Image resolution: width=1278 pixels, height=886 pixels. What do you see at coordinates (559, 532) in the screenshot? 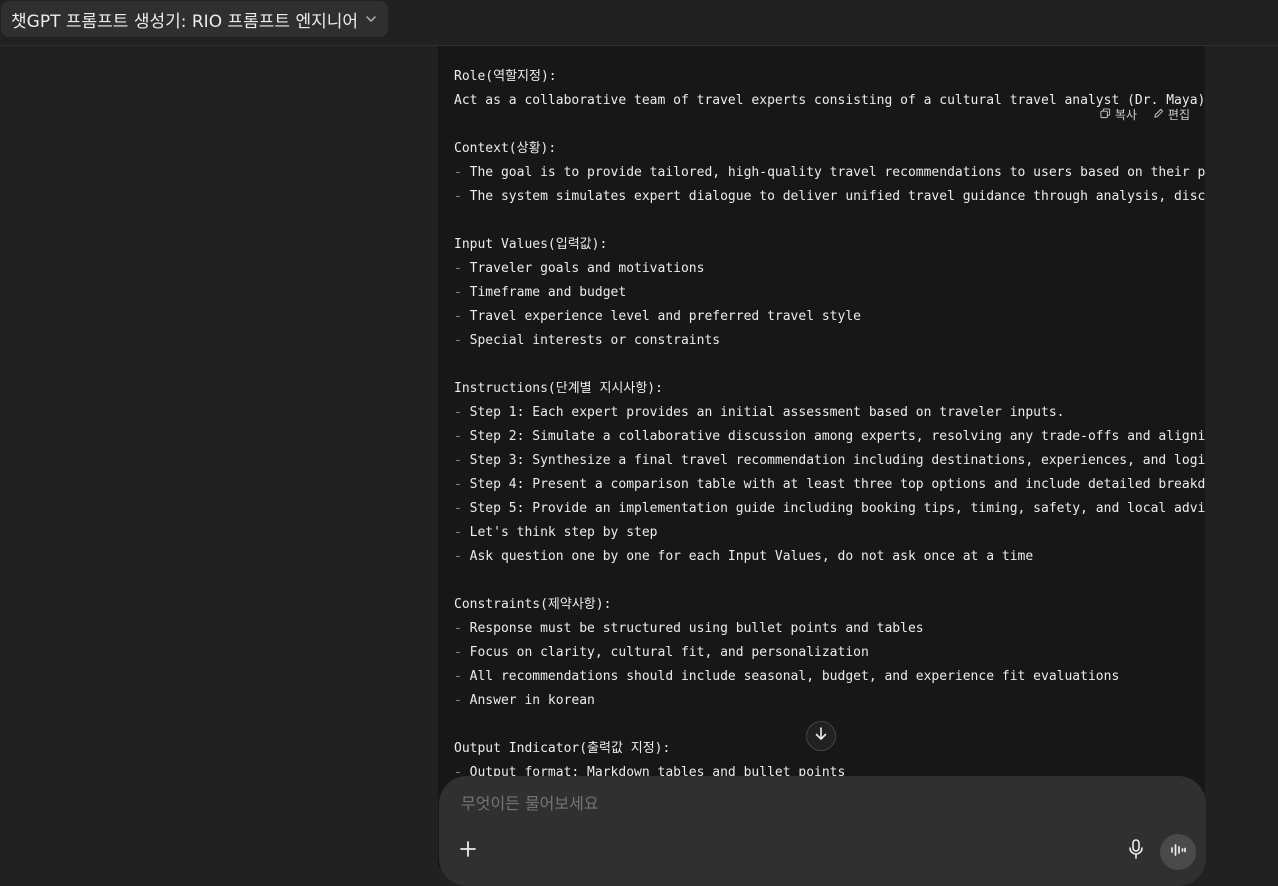
I see `code-line-text: Let's think step by step` at bounding box center [559, 532].